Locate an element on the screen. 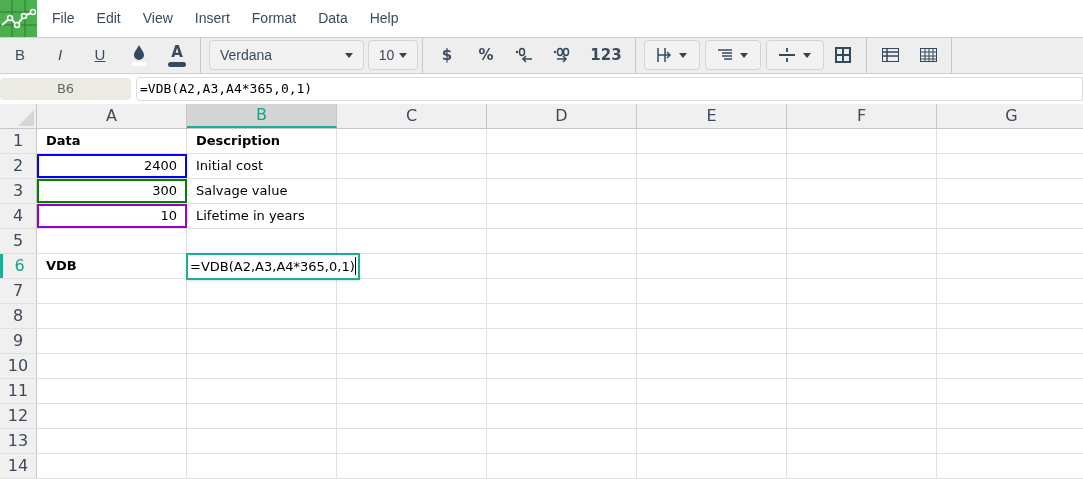 Image resolution: width=1083 pixels, height=479 pixels. menu-item: Help is located at coordinates (384, 18).